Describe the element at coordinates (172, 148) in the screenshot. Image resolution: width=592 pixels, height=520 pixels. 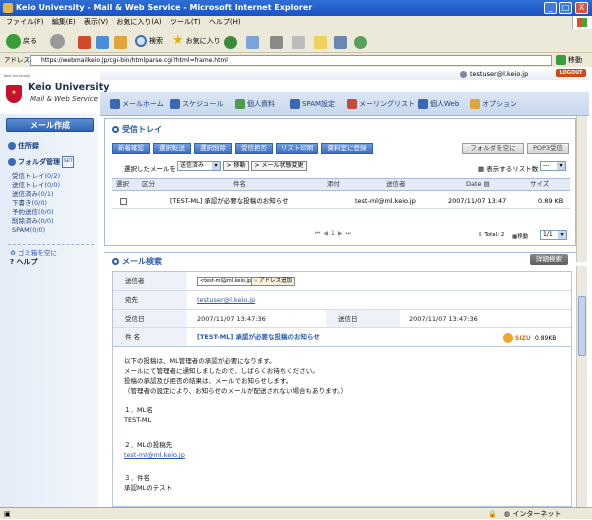
I see `forward-selected-button: 選択転送` at that location.